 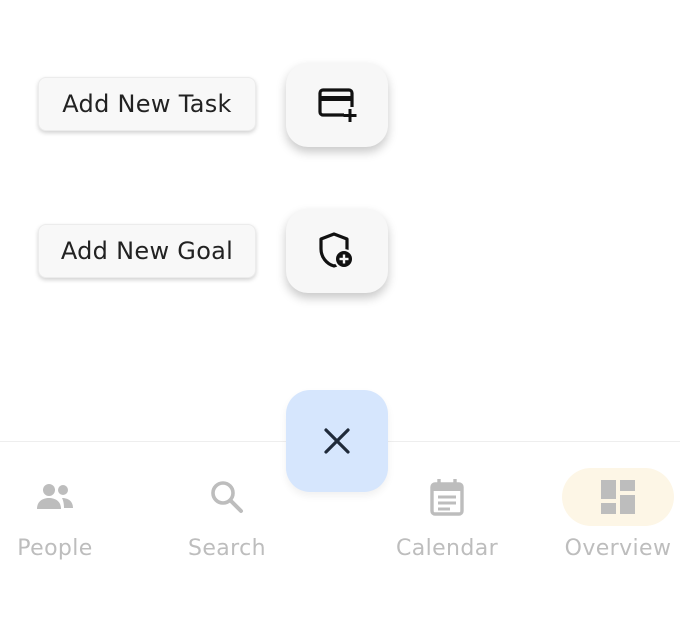 I want to click on shield-plus-icon, so click(x=337, y=251).